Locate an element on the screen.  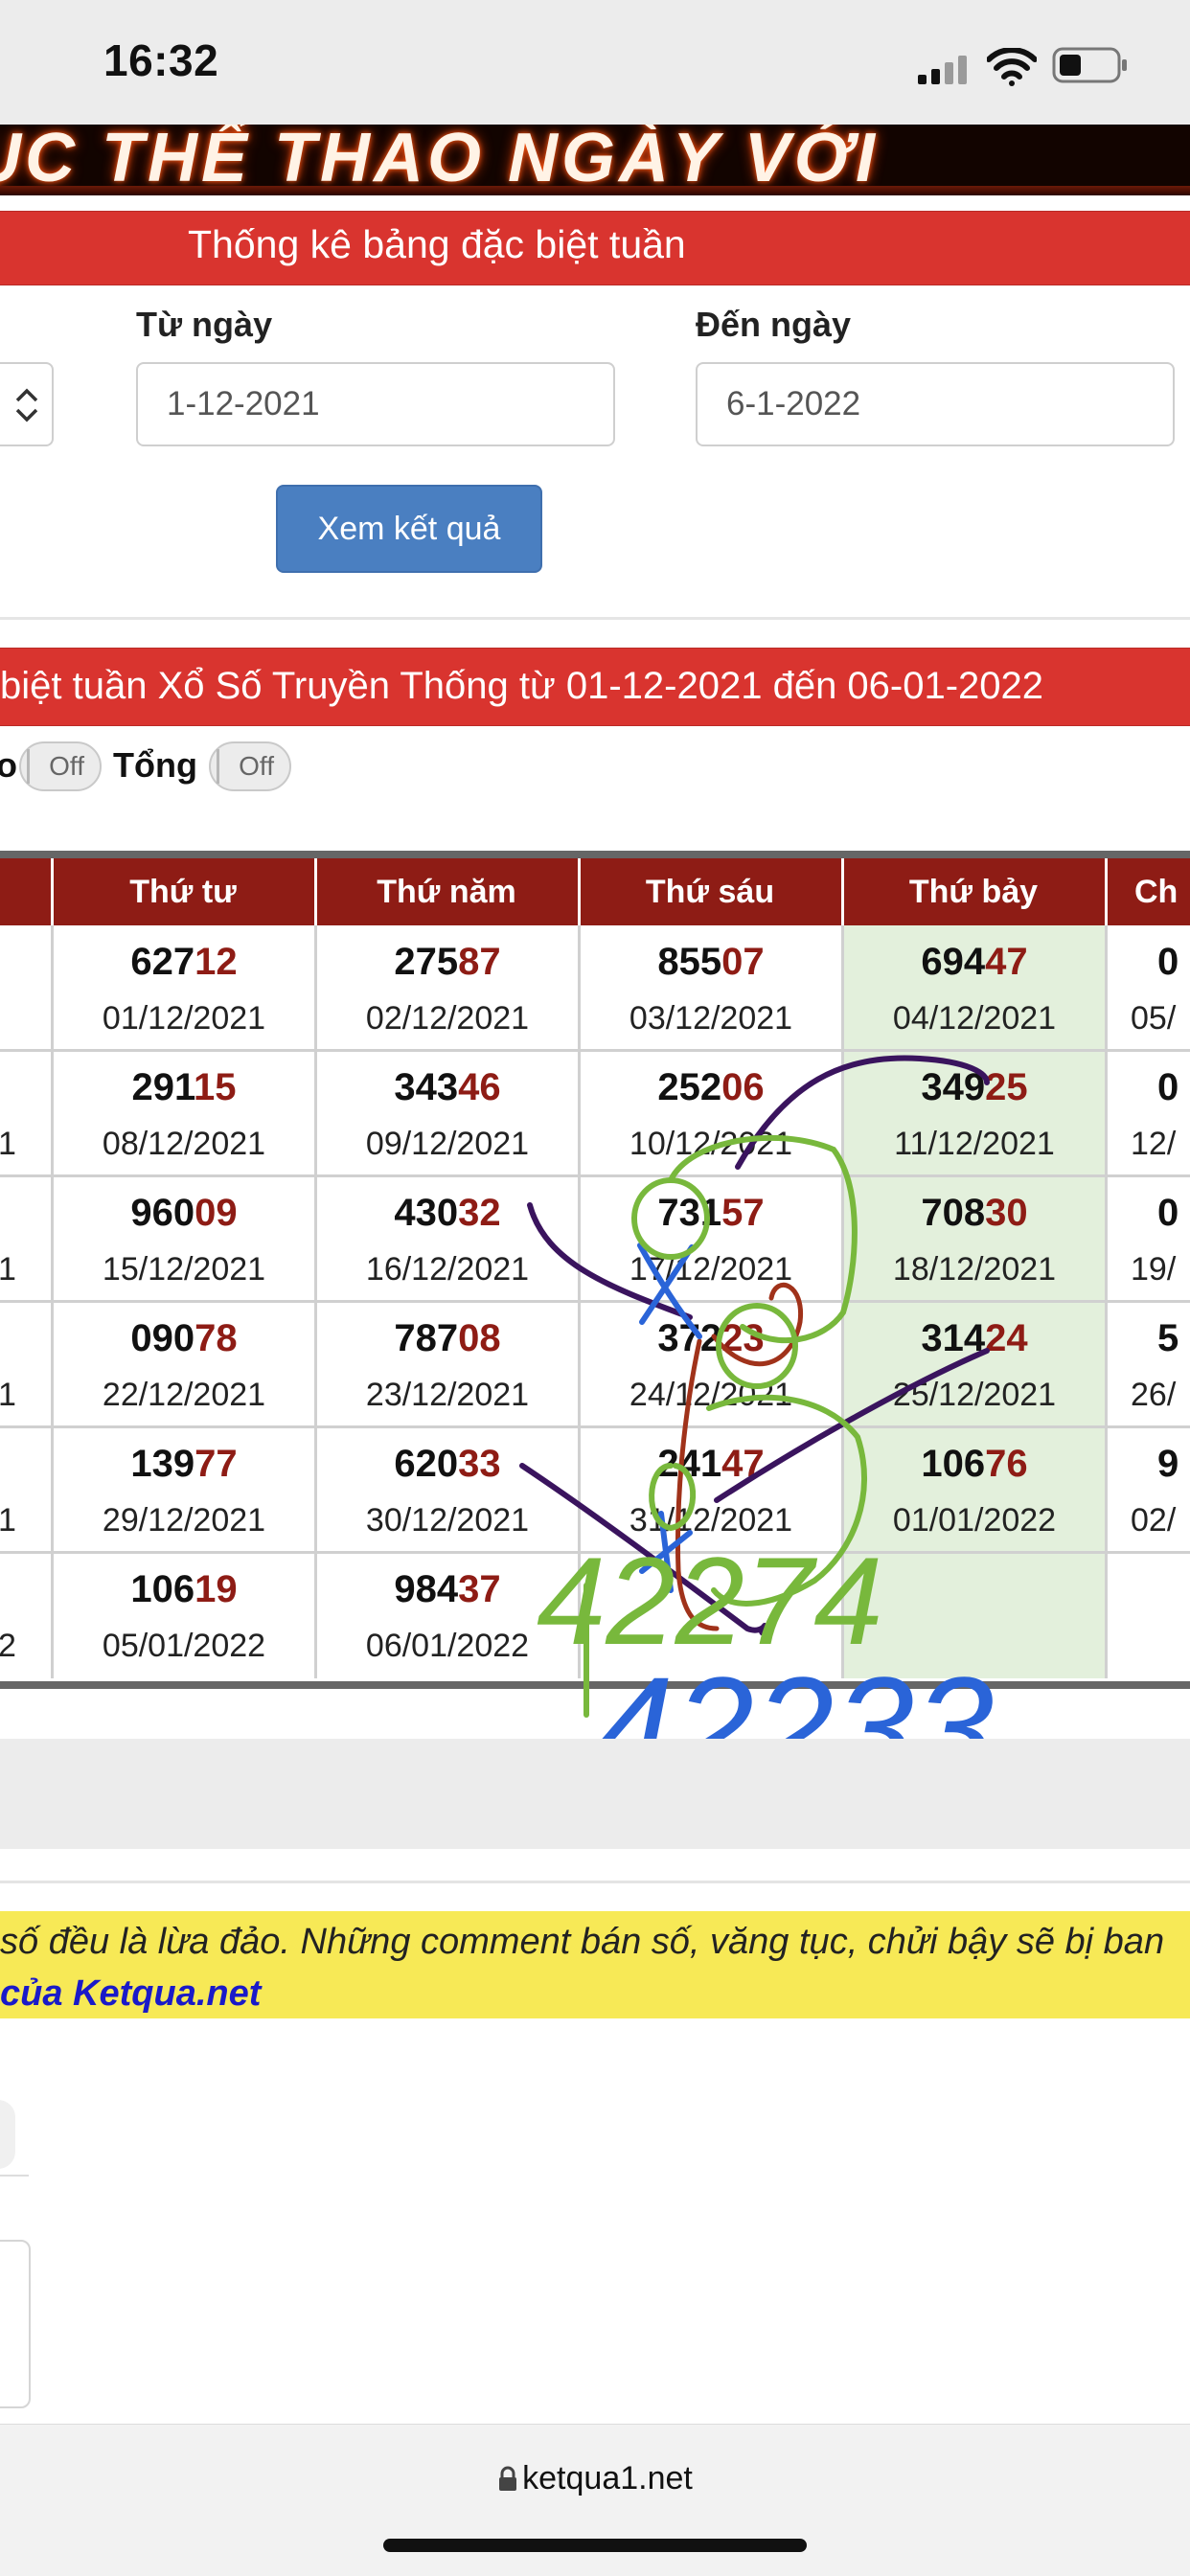
partial-column-date: 1 is located at coordinates (8, 1395).